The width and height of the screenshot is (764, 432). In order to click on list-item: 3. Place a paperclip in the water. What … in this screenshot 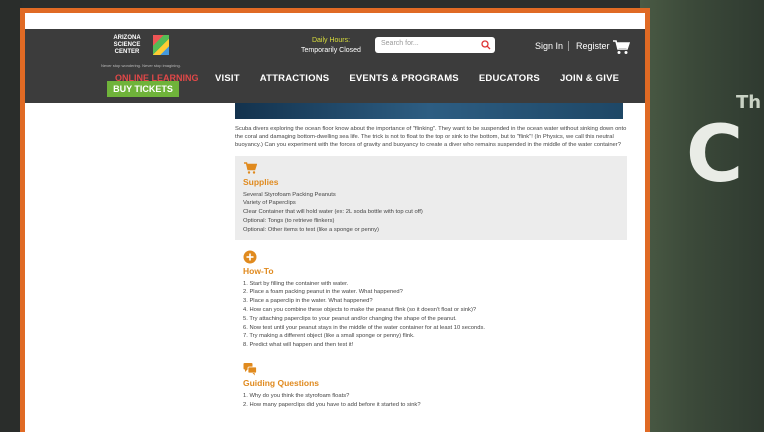, I will do `click(308, 301)`.